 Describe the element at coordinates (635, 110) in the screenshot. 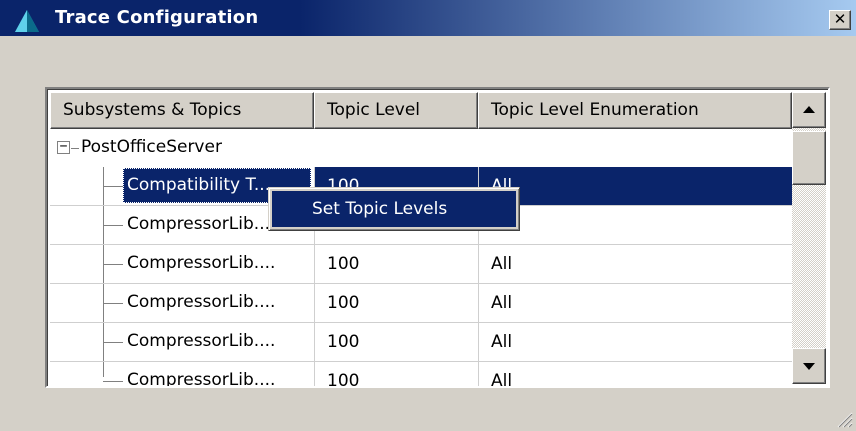

I see `column-header-topic-level-enumeration: Topic Level Enumeration` at that location.